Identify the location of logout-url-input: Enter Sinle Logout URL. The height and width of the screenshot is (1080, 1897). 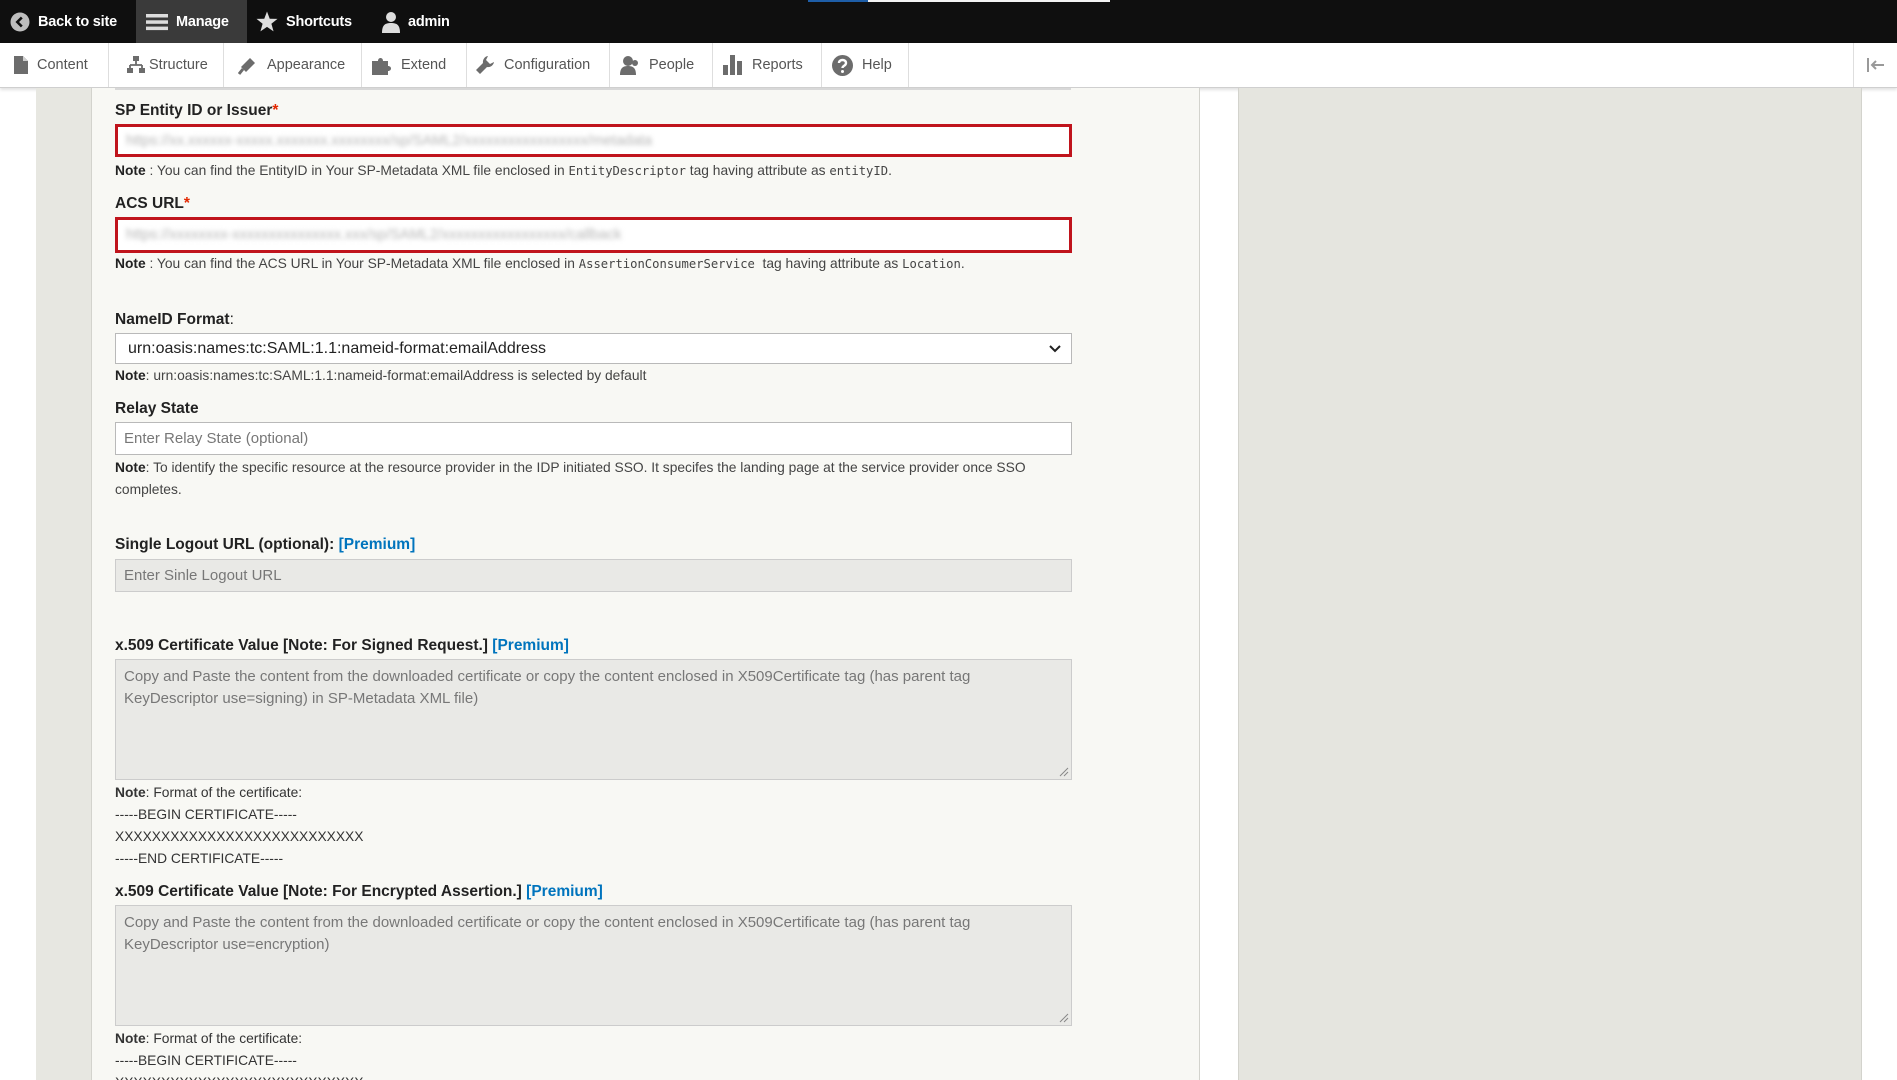
(593, 575).